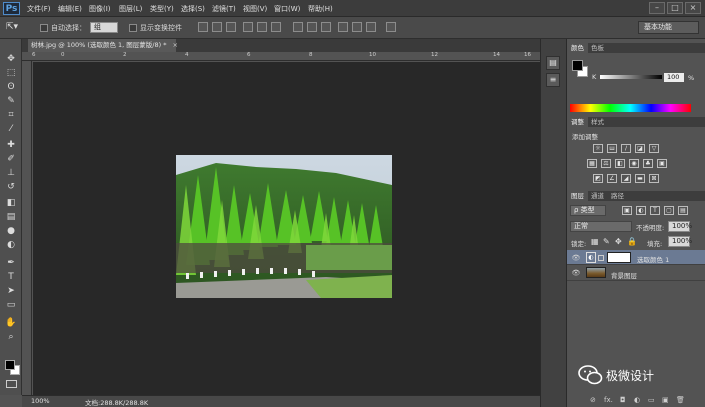 This screenshot has height=407, width=705. I want to click on layer-mask-thumbnail, so click(619, 257).